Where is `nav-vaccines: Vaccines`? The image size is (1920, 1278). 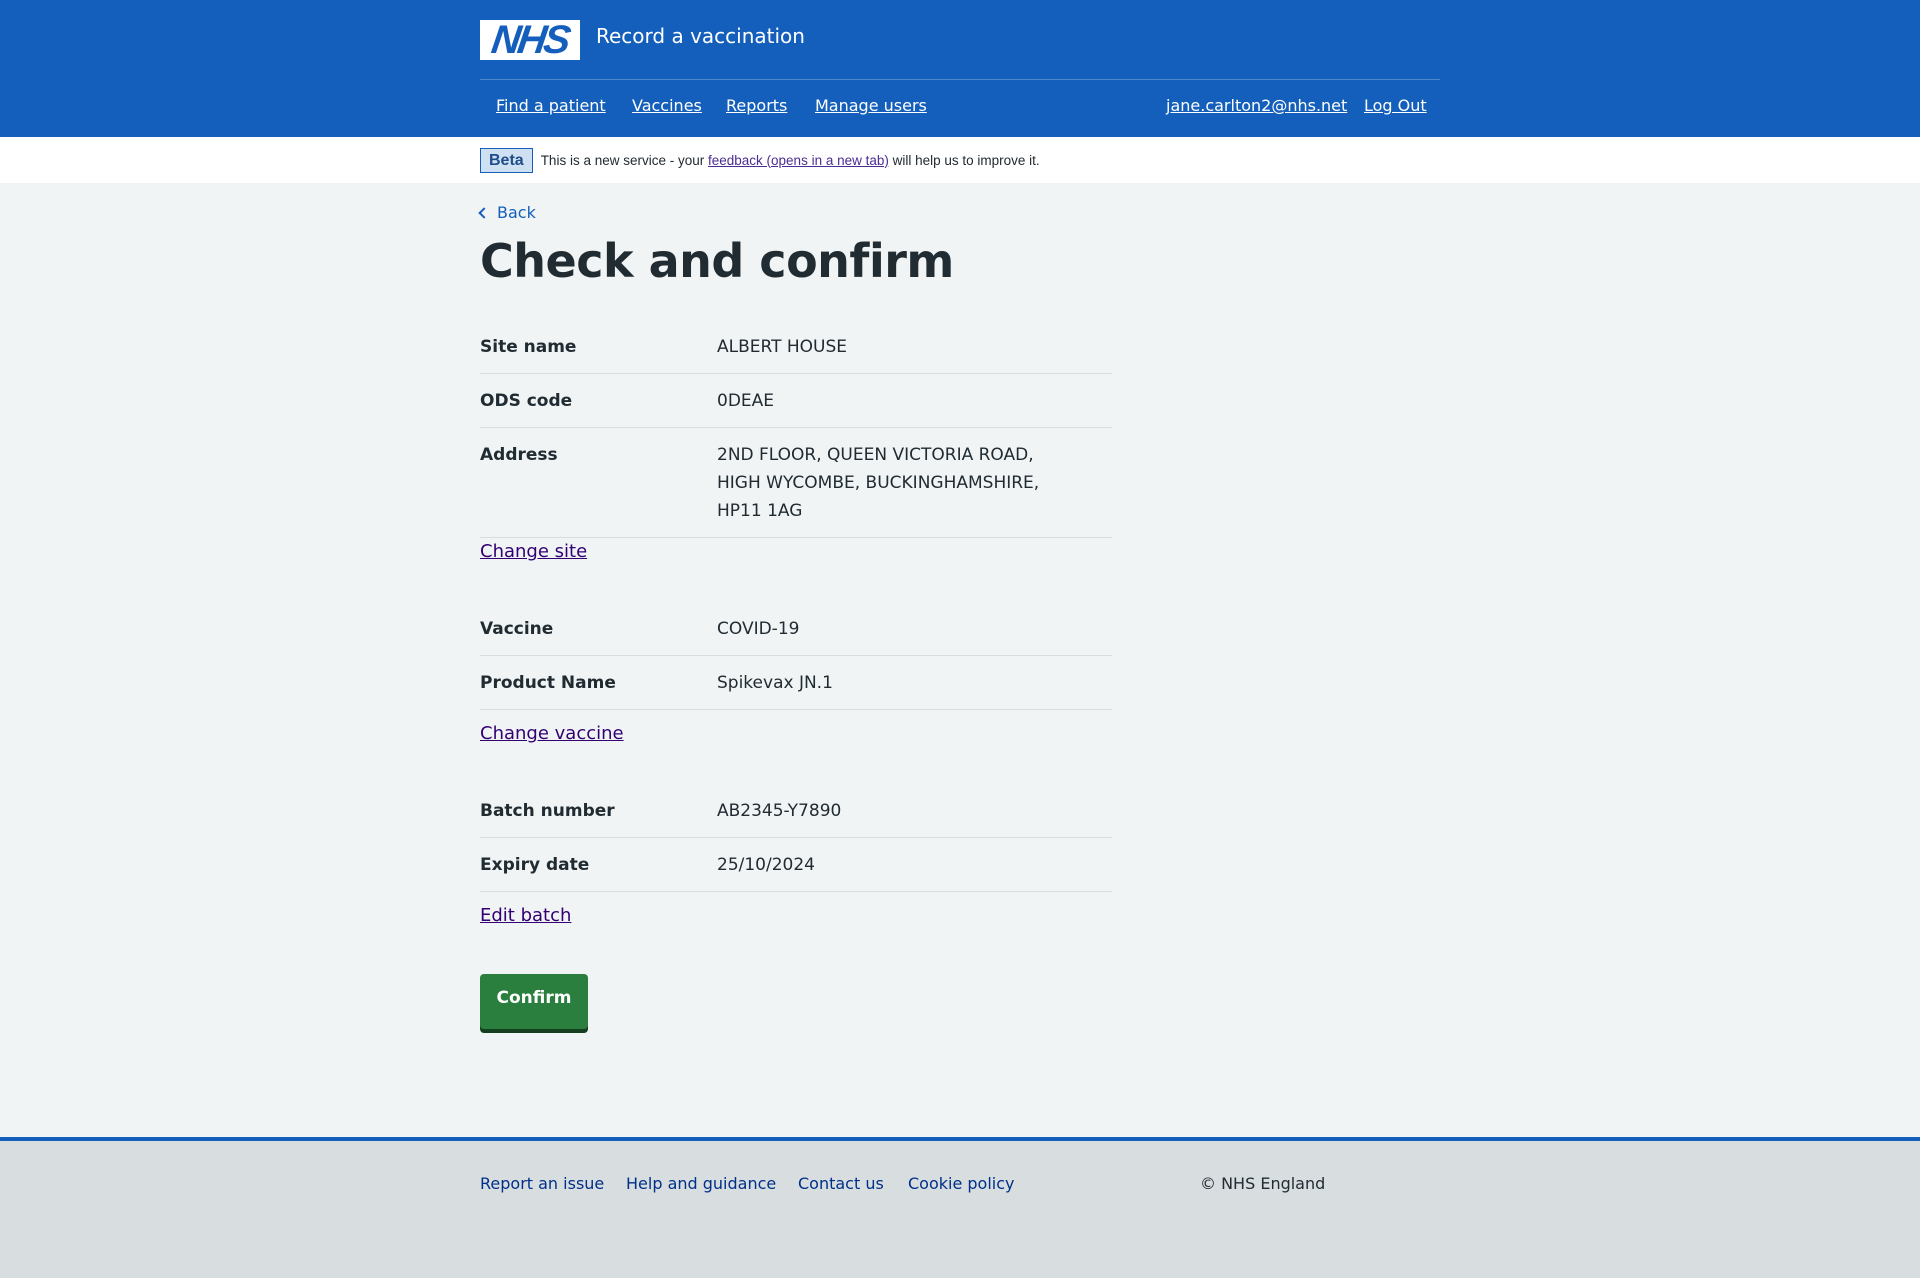
nav-vaccines: Vaccines is located at coordinates (667, 105).